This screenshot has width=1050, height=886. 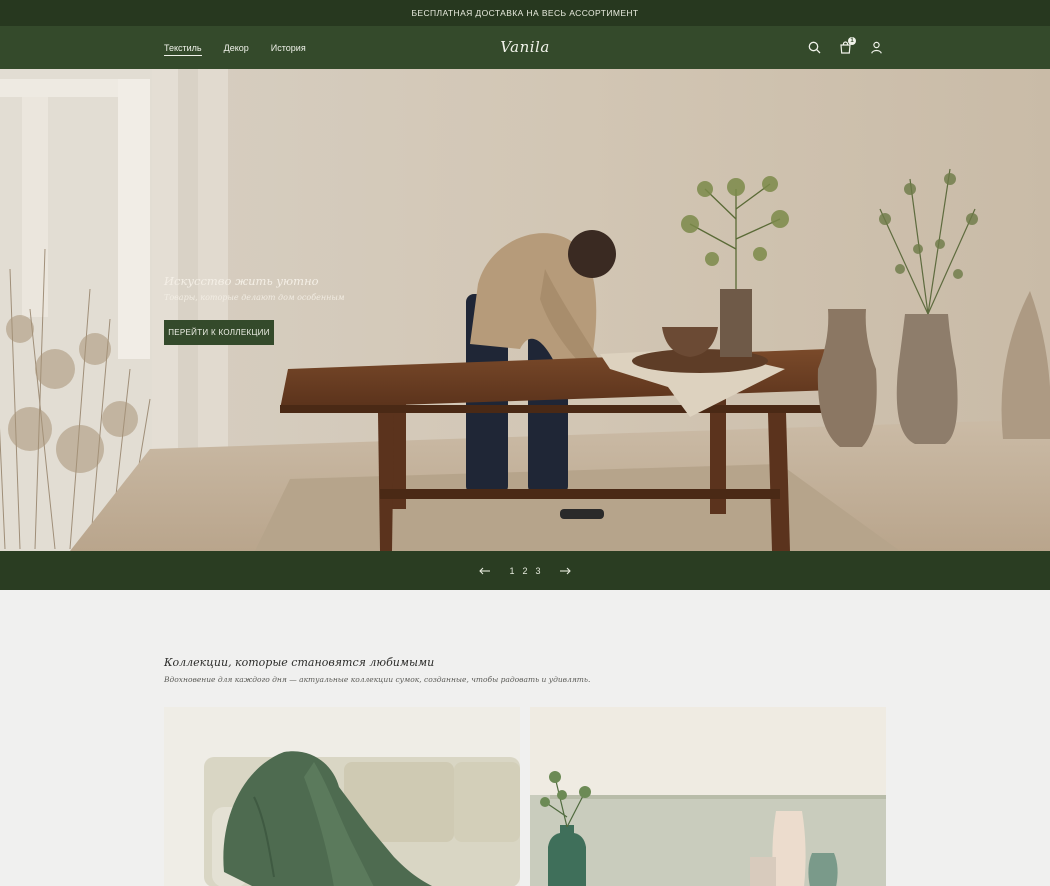 I want to click on announcement-bar: БЕСПЛАТНАЯ ДОСТАВКА НА ВЕСЬ АССОРТИМЕНТ, so click(x=525, y=13).